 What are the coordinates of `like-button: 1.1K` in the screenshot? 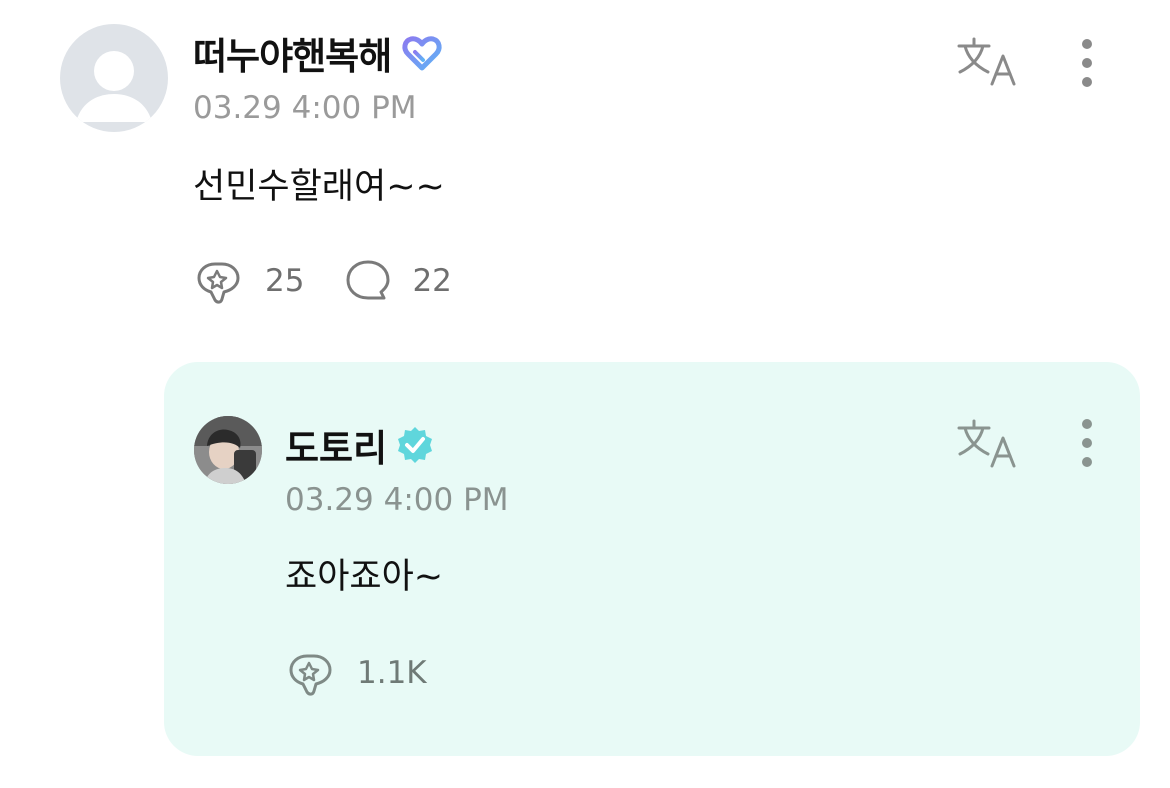 It's located at (356, 673).